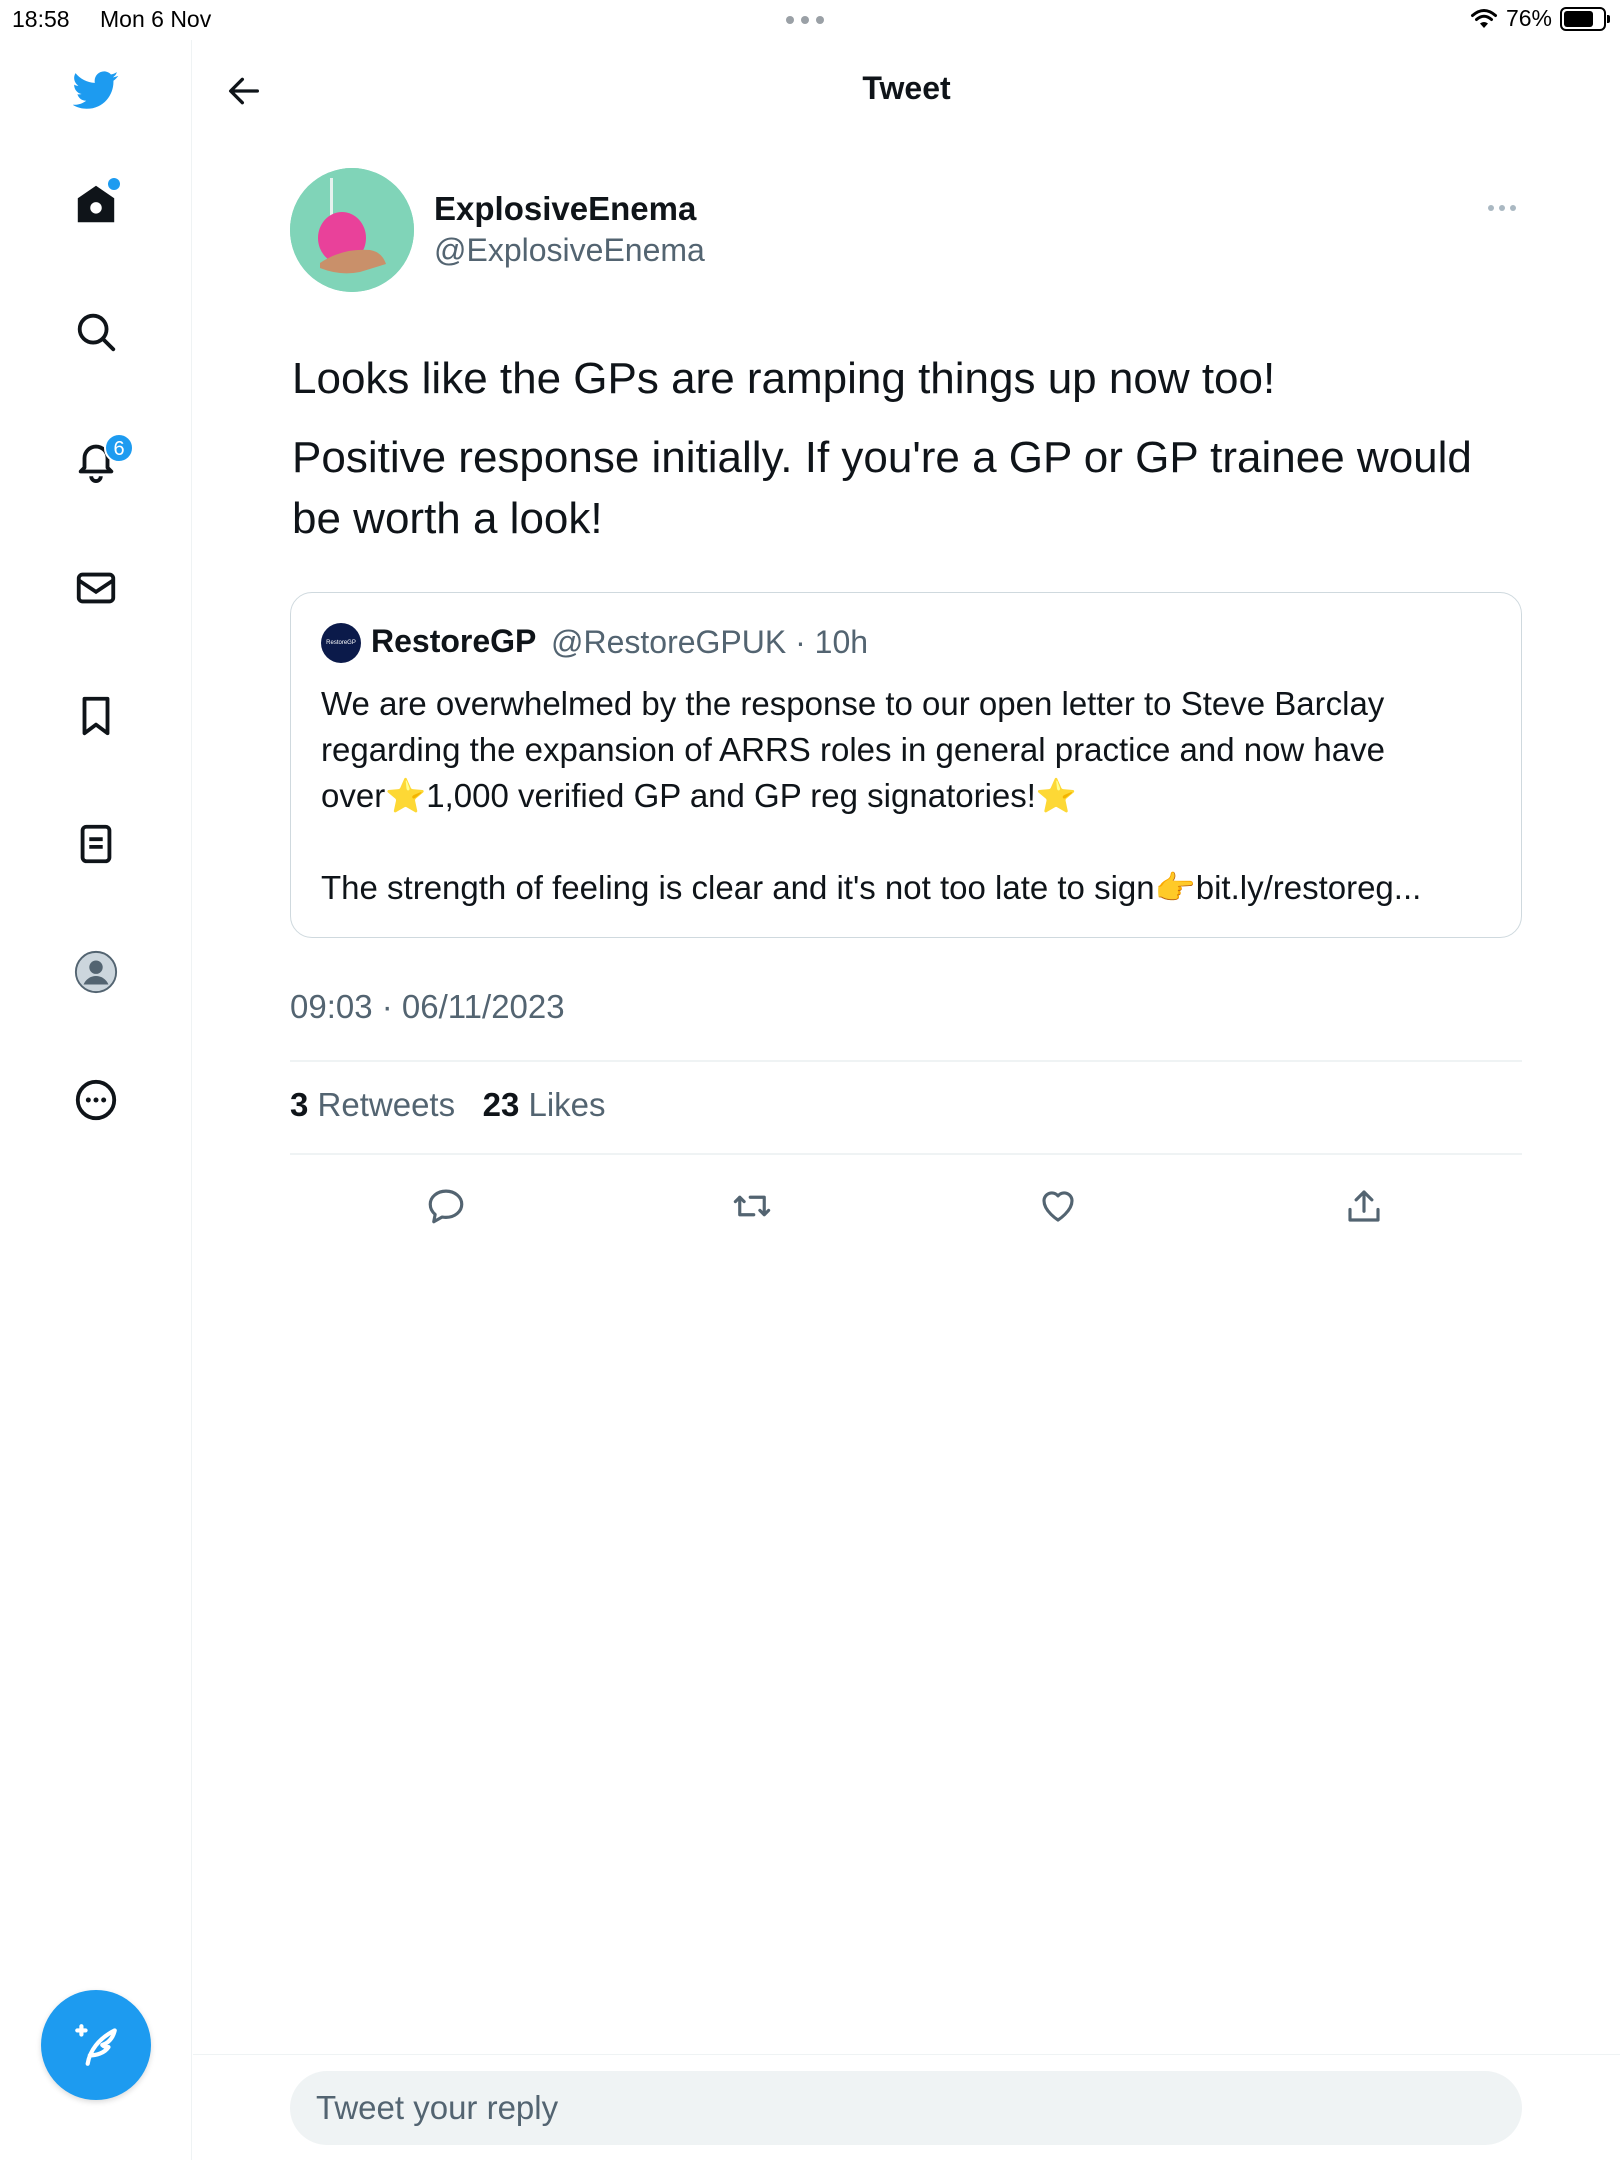 This screenshot has width=1620, height=2160. I want to click on status-time: 18:58, so click(41, 19).